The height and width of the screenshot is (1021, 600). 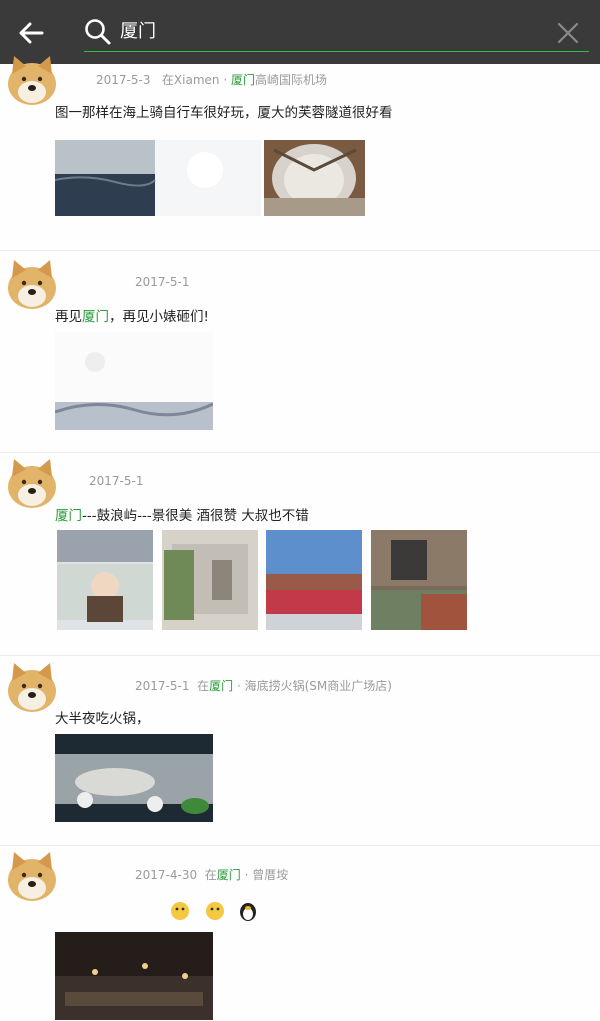 What do you see at coordinates (312, 686) in the screenshot?
I see `location-name: · 海底捞火锅(SM商业广场店)` at bounding box center [312, 686].